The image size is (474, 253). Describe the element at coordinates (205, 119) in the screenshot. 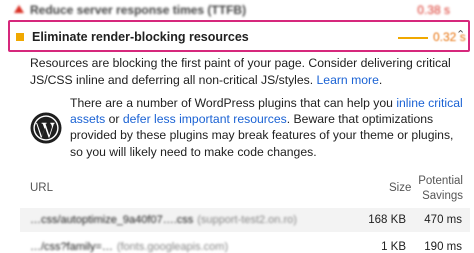

I see `defer-resources-link: defer less important resources` at that location.